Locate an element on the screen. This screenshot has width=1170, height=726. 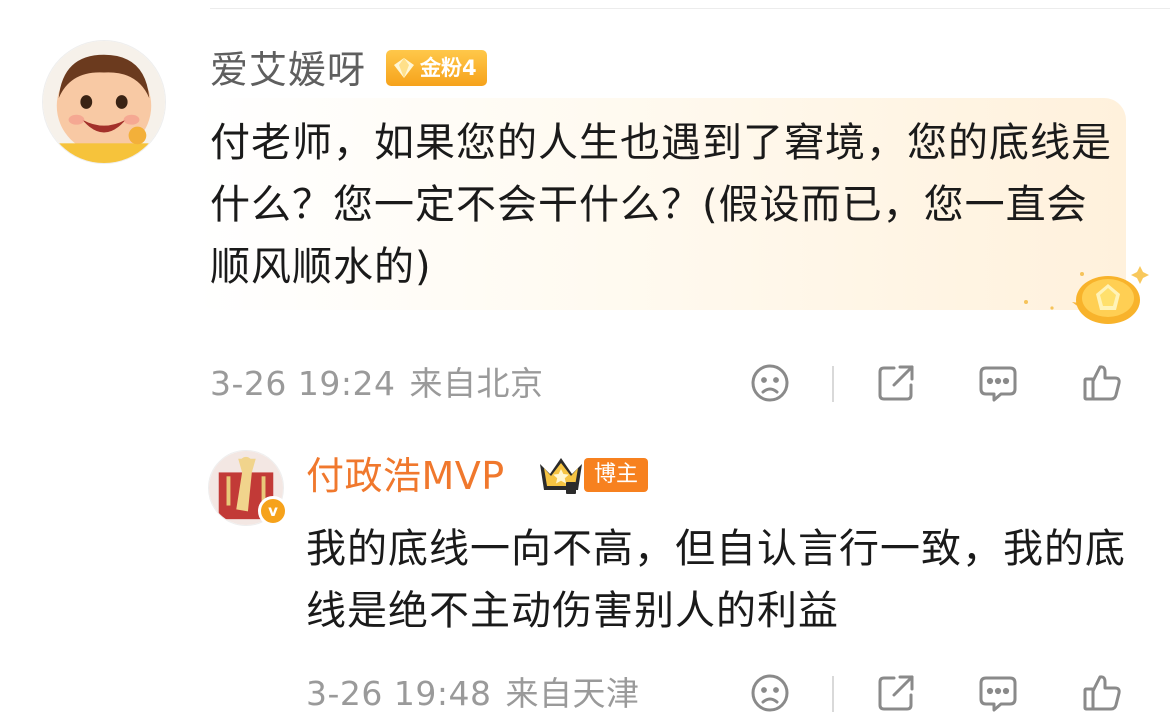
reply-comment-button is located at coordinates (998, 693).